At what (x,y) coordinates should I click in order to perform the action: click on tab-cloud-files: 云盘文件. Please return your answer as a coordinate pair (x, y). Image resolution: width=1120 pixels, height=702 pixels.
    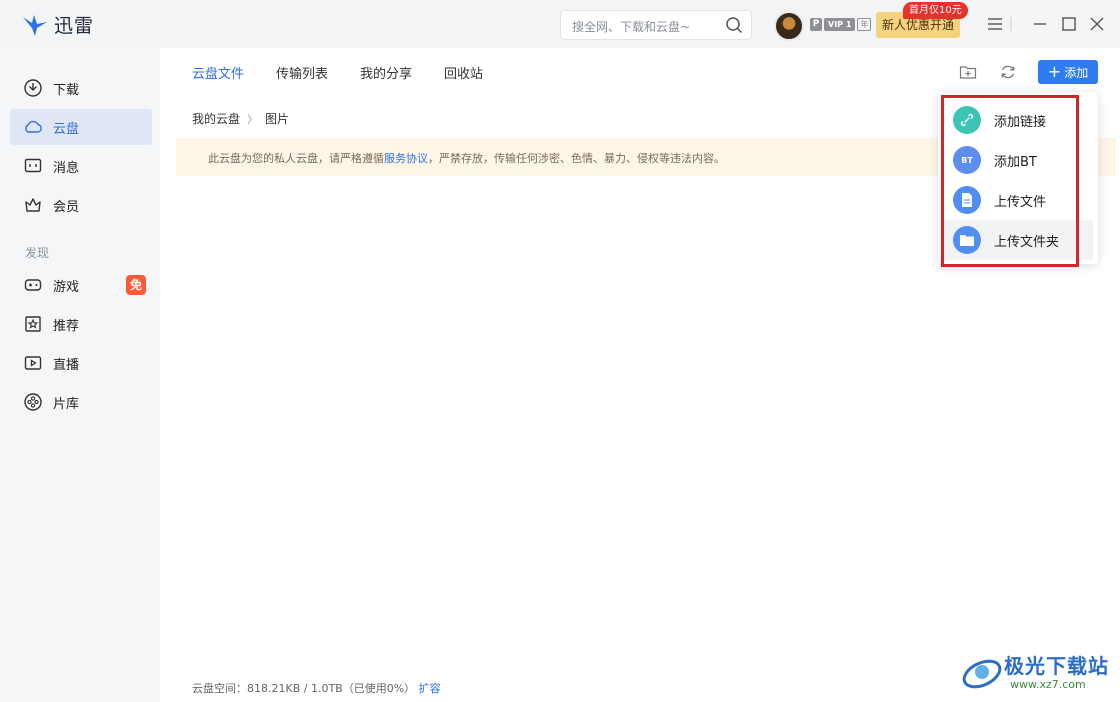
    Looking at the image, I should click on (218, 72).